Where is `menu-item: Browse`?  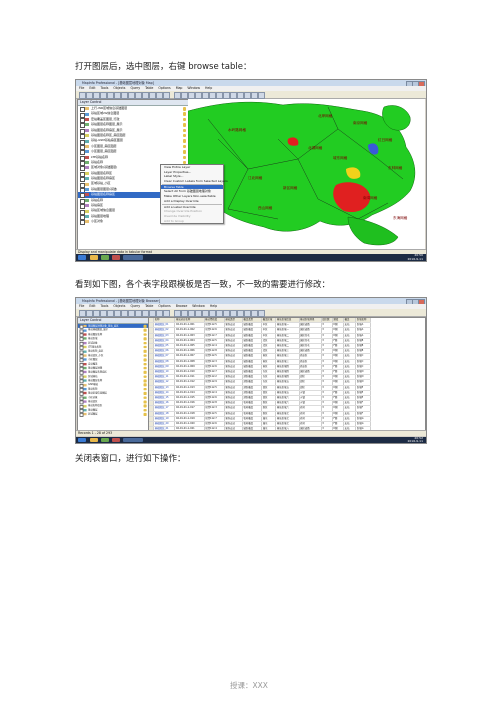
menu-item: Browse is located at coordinates (182, 306).